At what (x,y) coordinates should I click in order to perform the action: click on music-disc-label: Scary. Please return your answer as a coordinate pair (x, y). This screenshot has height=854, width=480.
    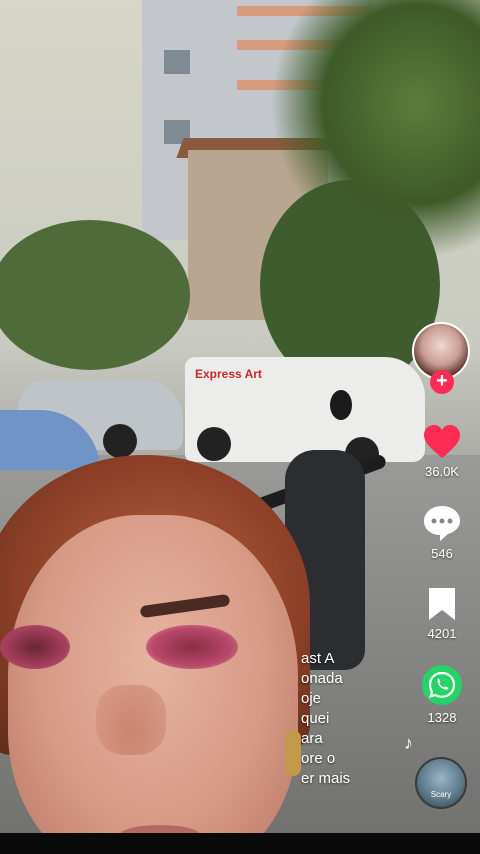
    Looking at the image, I should click on (441, 794).